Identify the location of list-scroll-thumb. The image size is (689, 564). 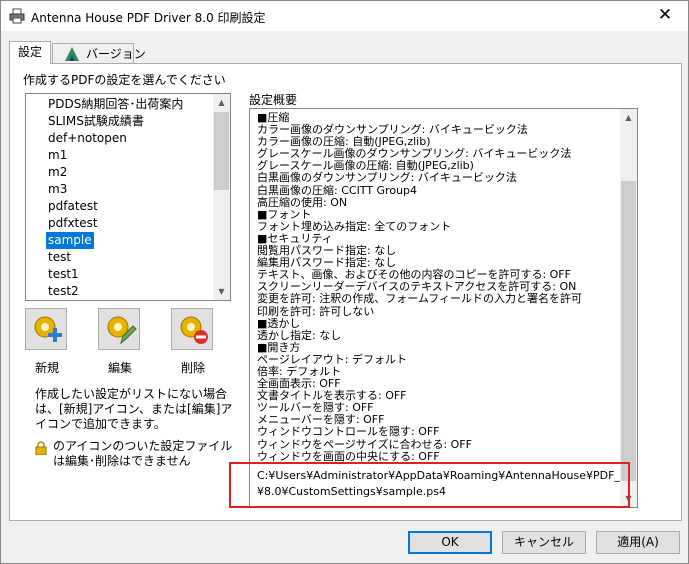
(221, 151).